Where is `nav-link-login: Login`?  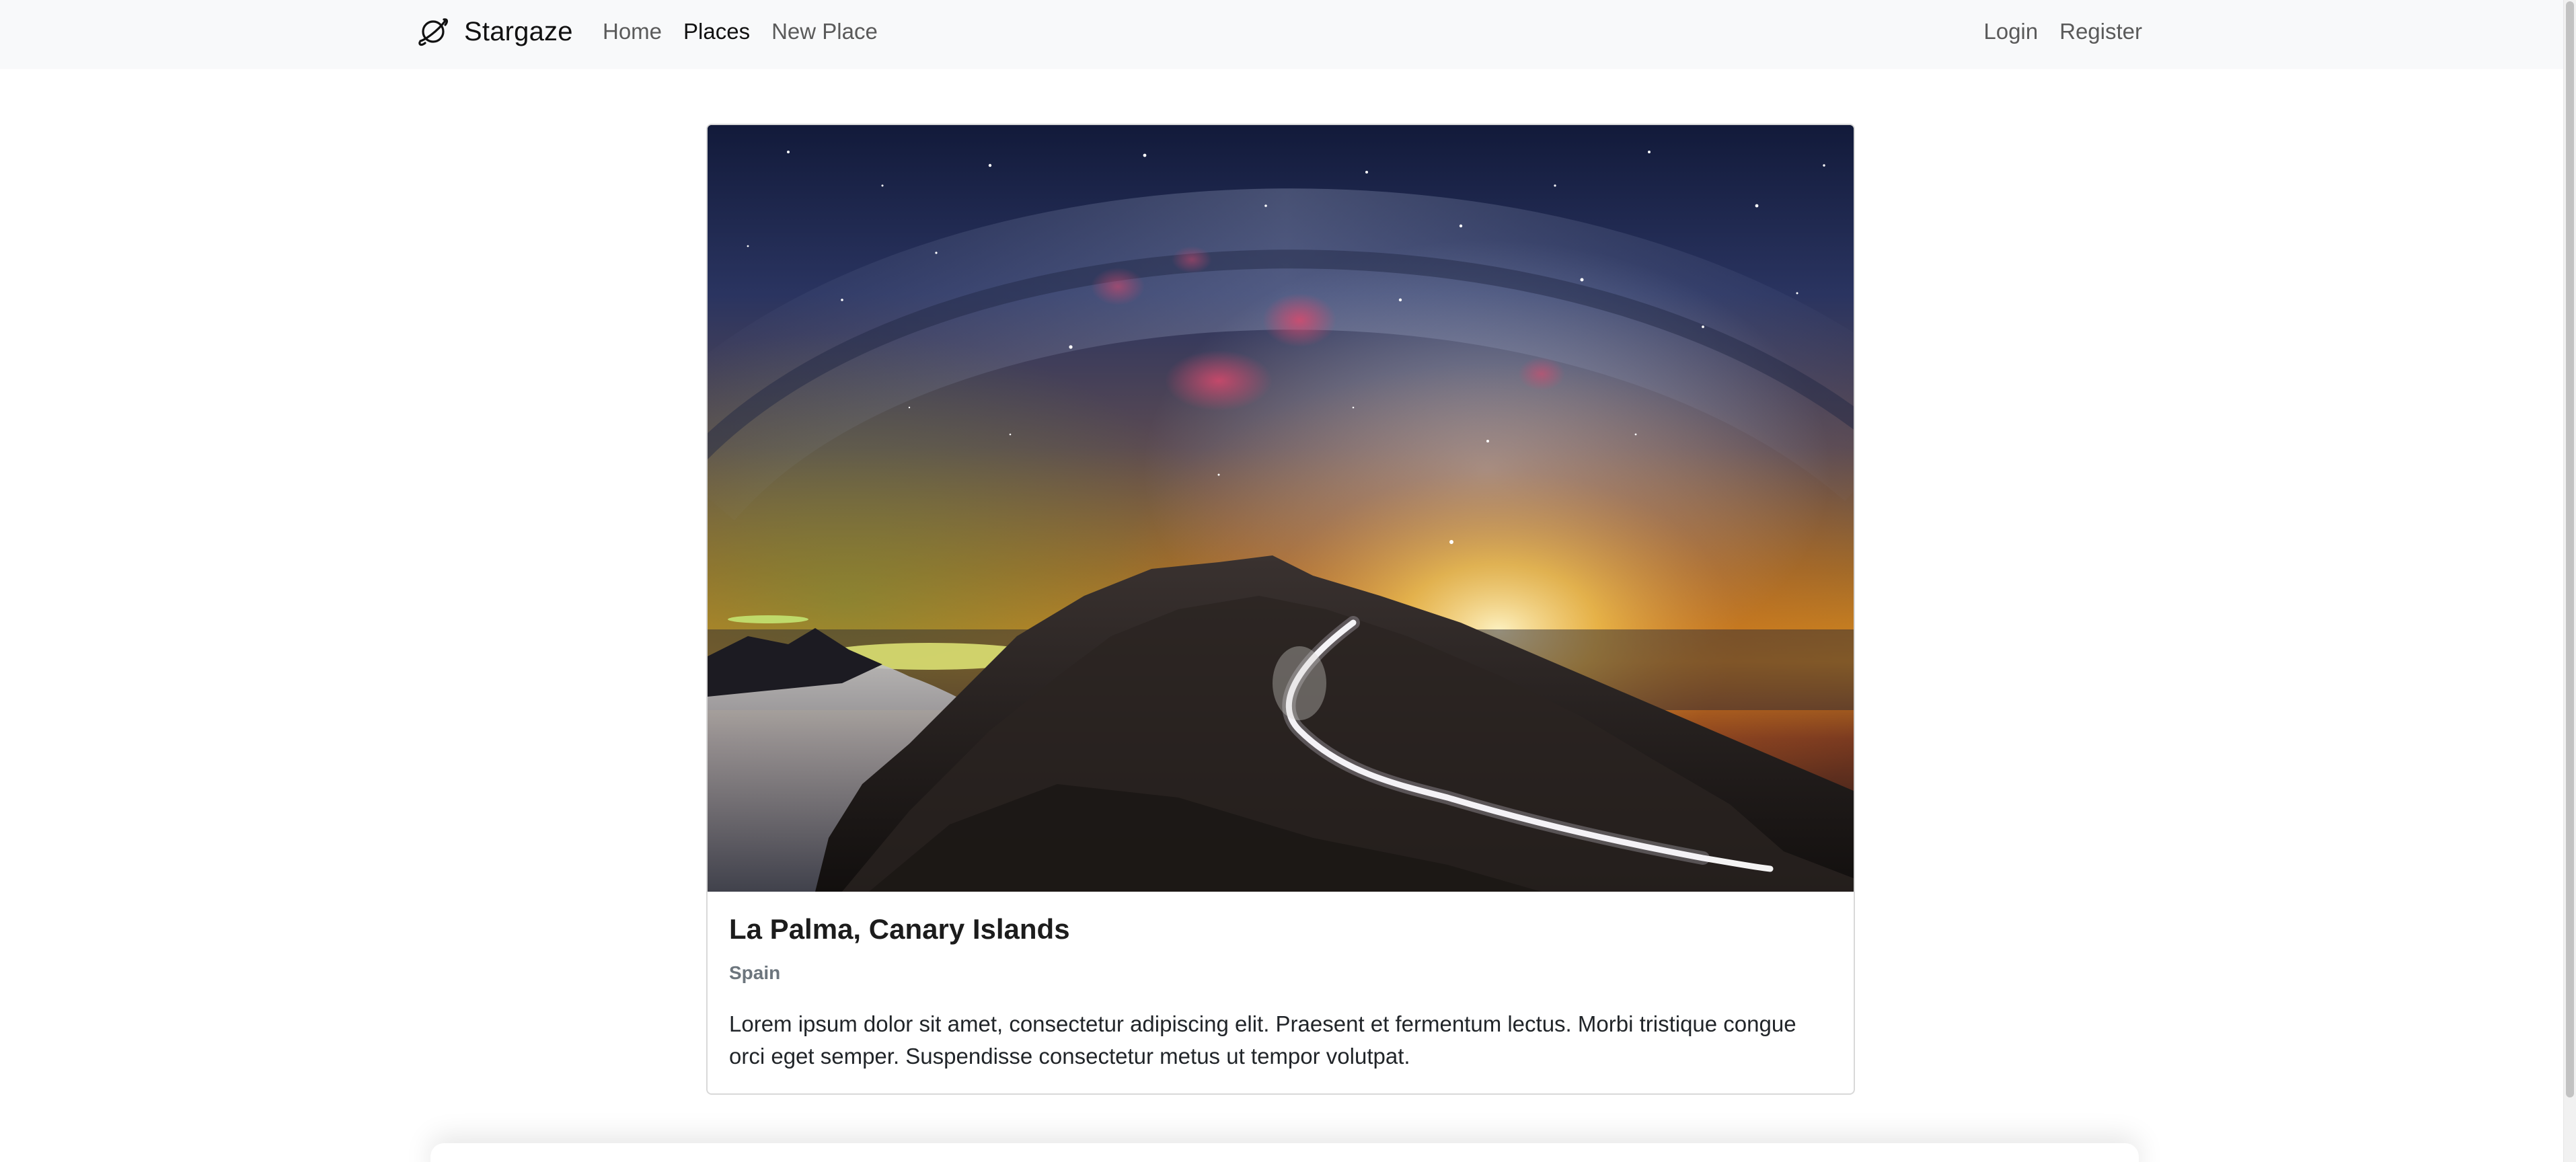
nav-link-login: Login is located at coordinates (2010, 31).